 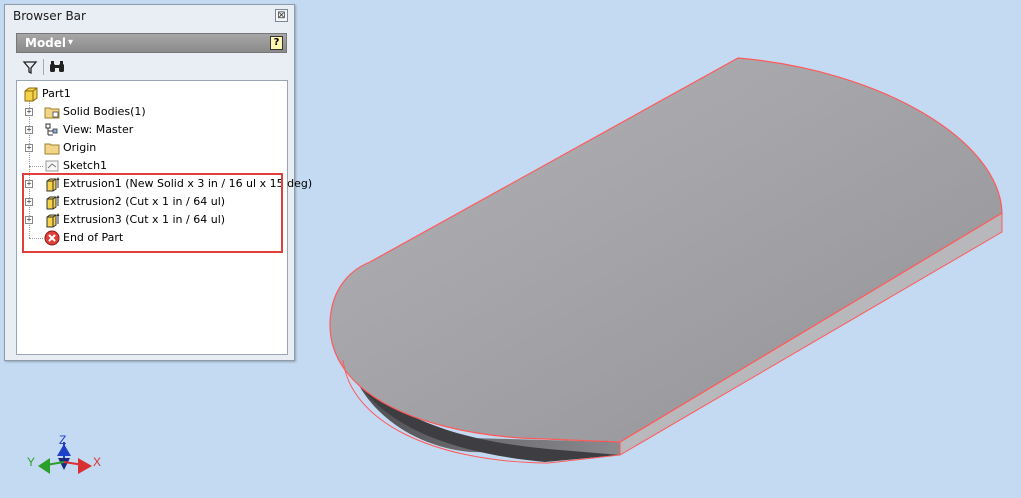 What do you see at coordinates (98, 129) in the screenshot?
I see `tree-item-label: View: Master` at bounding box center [98, 129].